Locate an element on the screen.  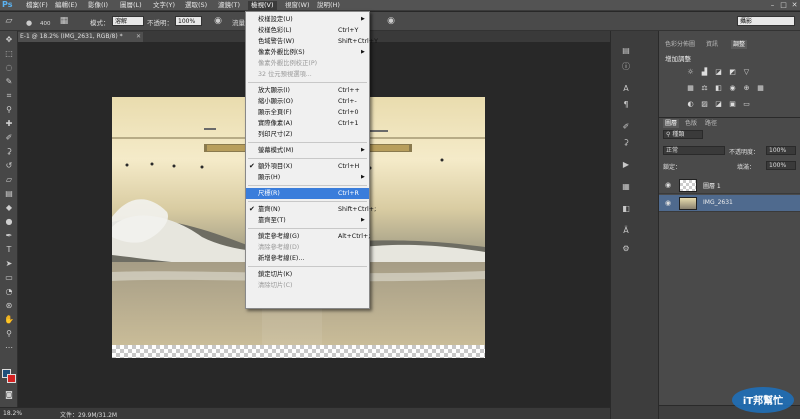
view-menu-item: 顯示全頁(F) Ctrl+0 is located at coordinates (307, 112).